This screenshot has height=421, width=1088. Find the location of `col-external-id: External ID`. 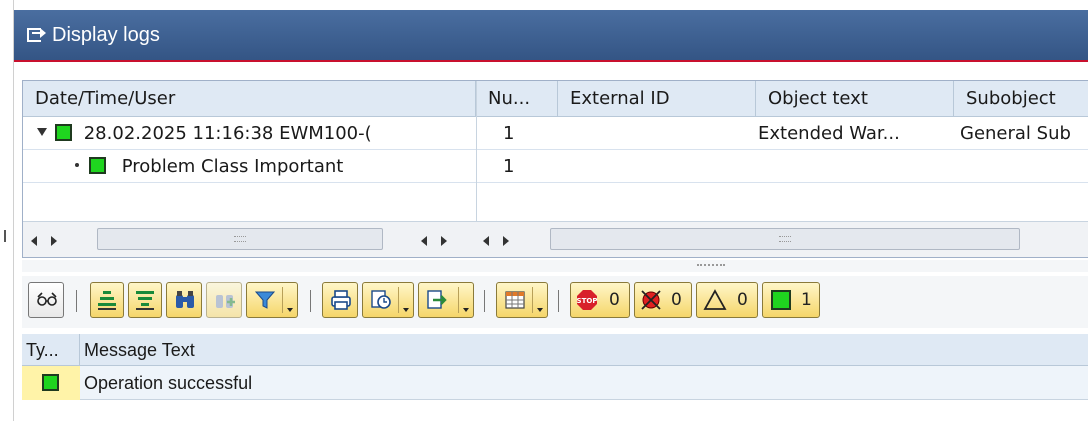

col-external-id: External ID is located at coordinates (657, 99).